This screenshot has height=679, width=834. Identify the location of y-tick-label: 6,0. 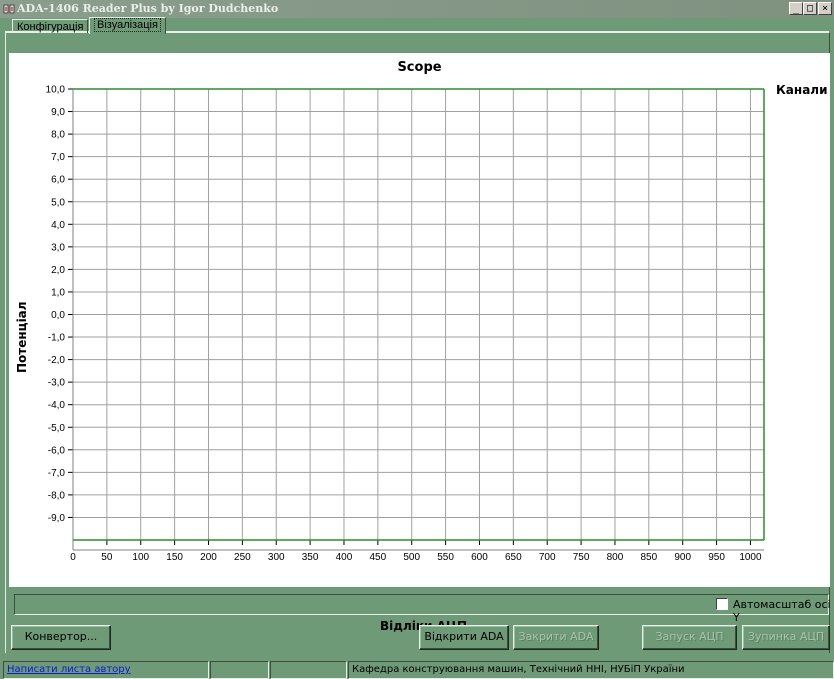
(58, 180).